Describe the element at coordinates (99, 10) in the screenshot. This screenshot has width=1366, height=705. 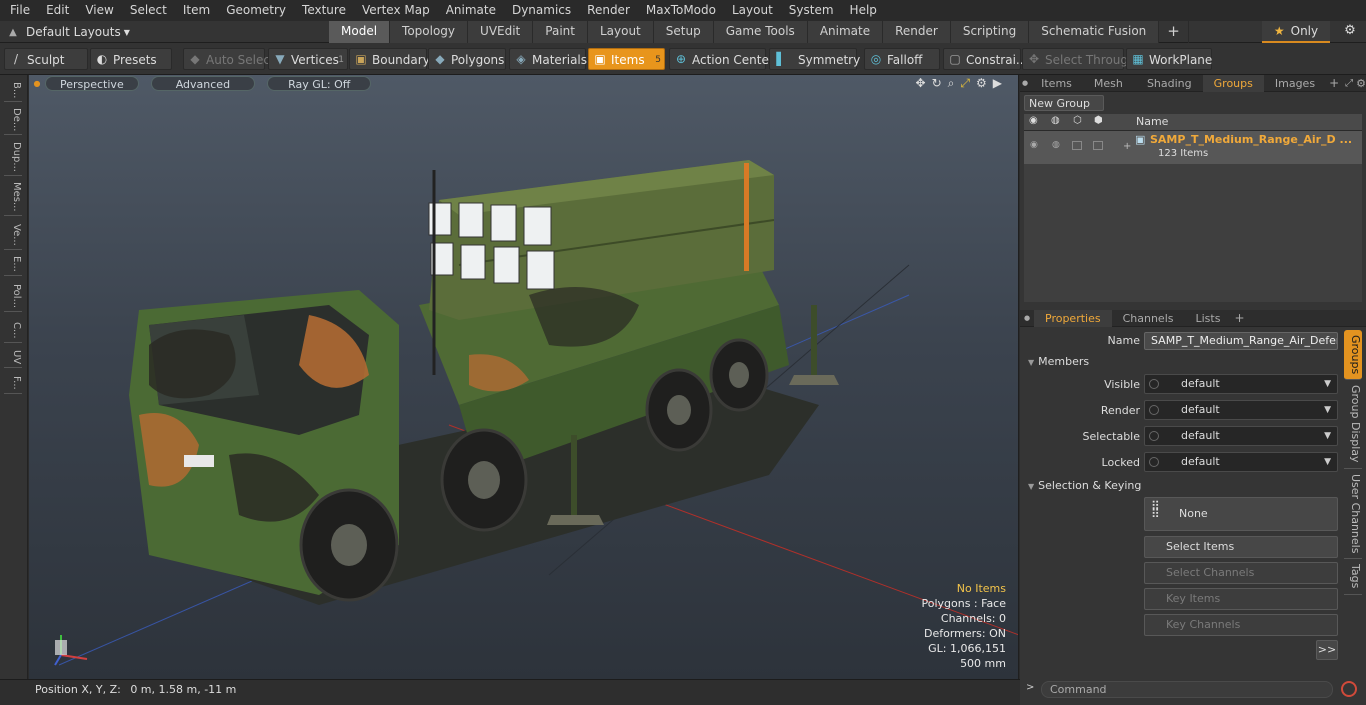
I see `menu-view: View` at that location.